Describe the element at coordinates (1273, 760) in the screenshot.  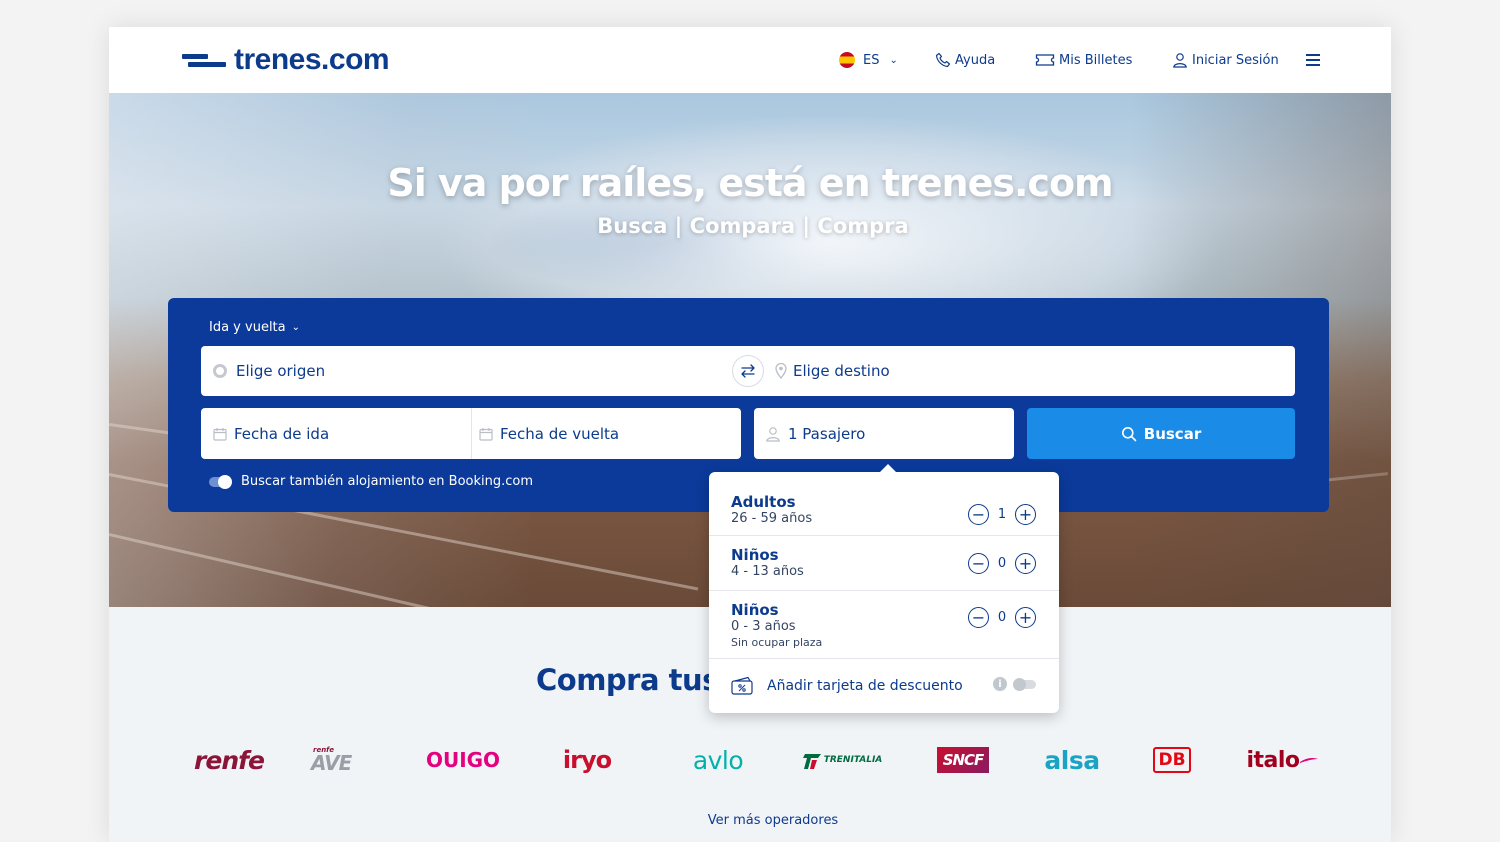
I see `operator-name: italo` at that location.